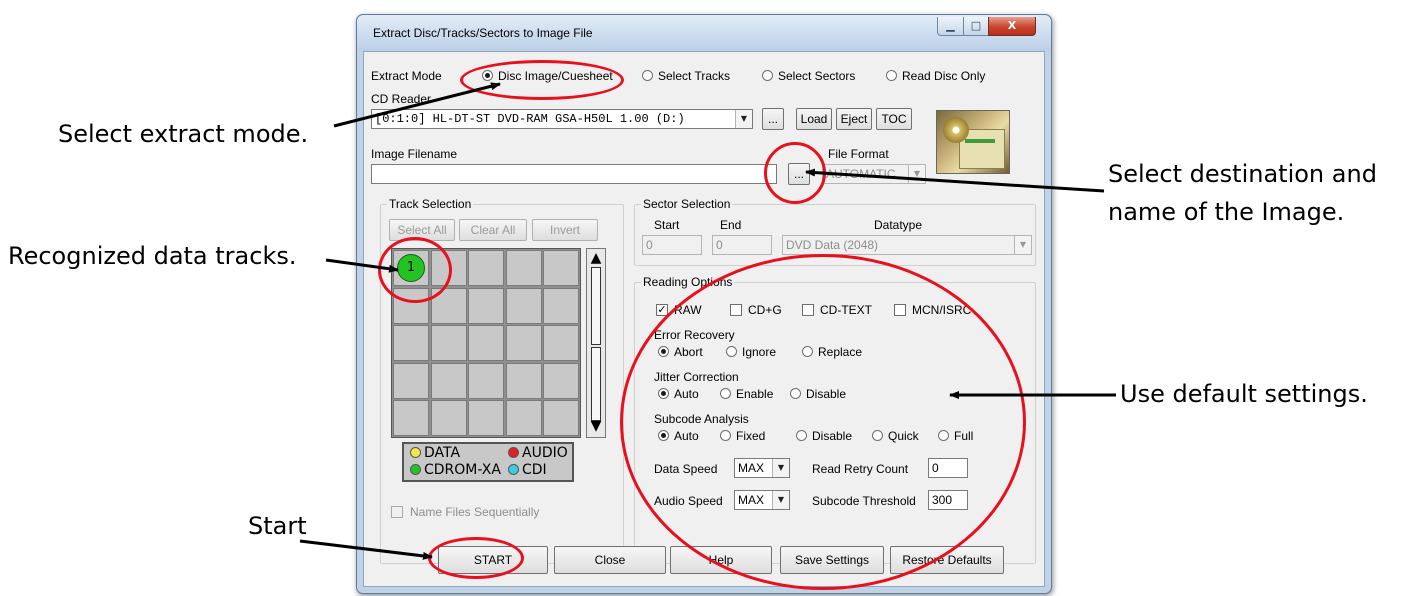 The height and width of the screenshot is (596, 1412). Describe the element at coordinates (152, 256) in the screenshot. I see `annotation-tracks: Recognized data tracks.` at that location.